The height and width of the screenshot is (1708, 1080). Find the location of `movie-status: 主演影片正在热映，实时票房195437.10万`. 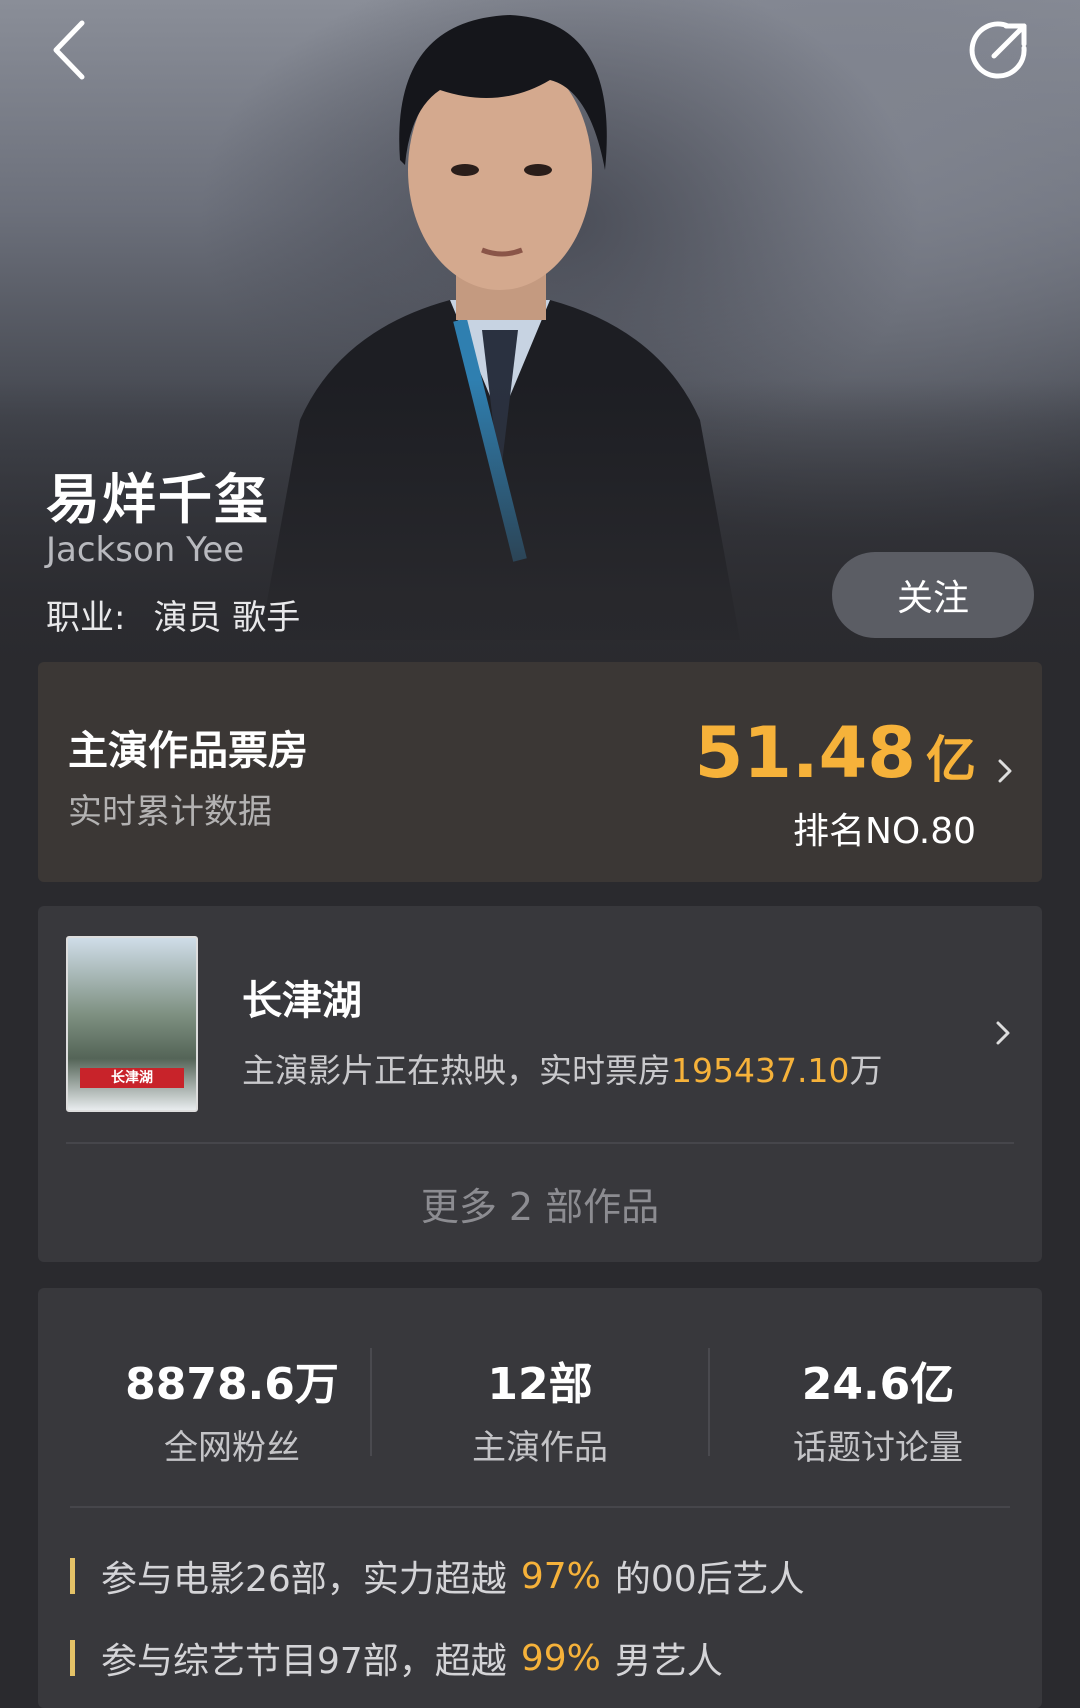

movie-status: 主演影片正在热映，实时票房195437.10万 is located at coordinates (562, 1068).